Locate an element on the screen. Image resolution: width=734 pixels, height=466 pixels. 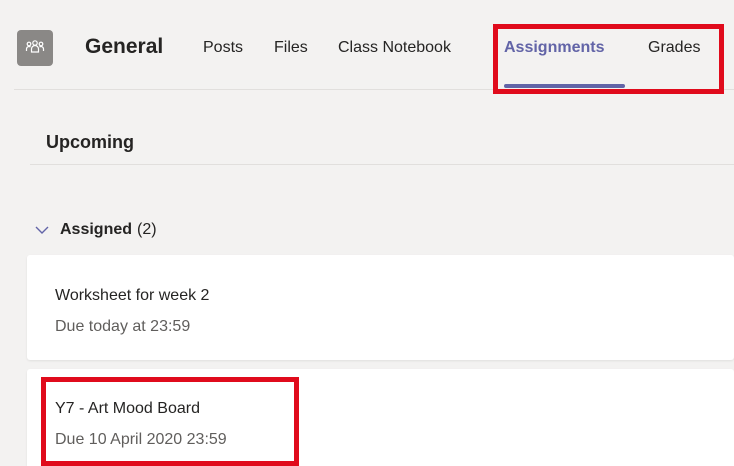
tab-files: Files is located at coordinates (291, 48).